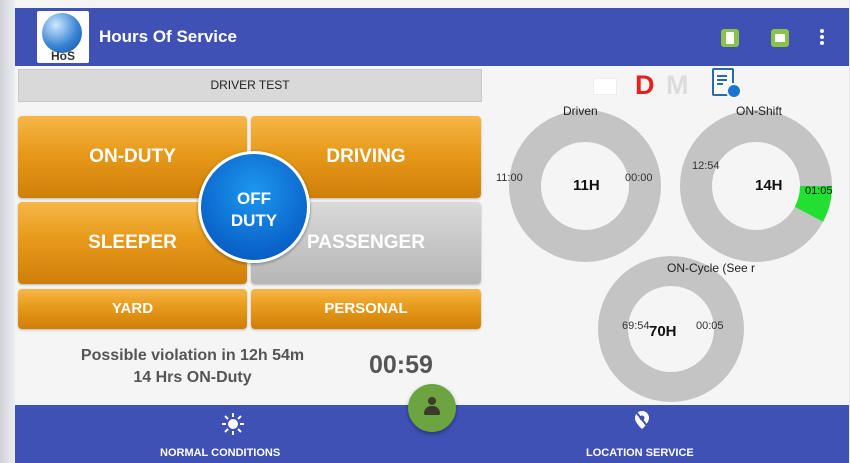  Describe the element at coordinates (640, 453) in the screenshot. I see `location-service-label: LOCATION SERVICE` at that location.